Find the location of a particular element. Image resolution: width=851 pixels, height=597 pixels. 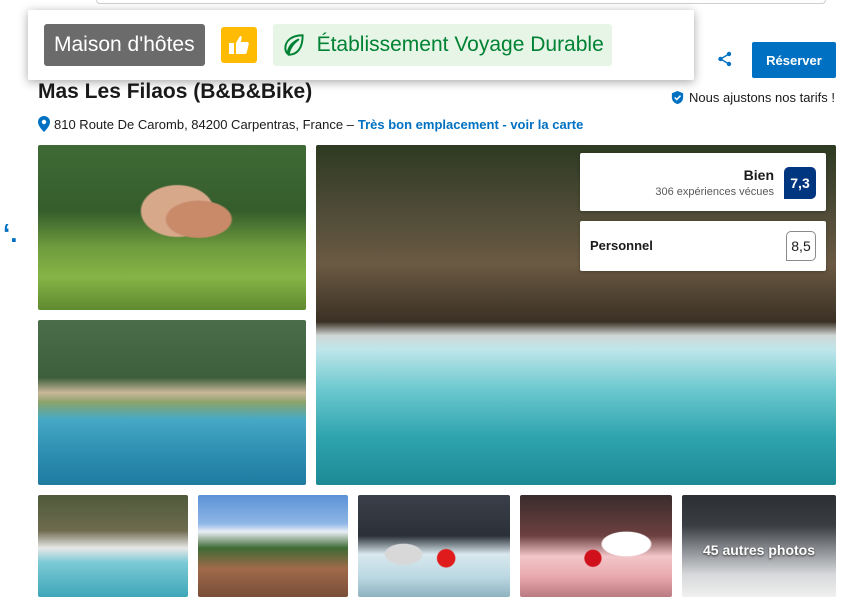

gallery-thumb-pool is located at coordinates (113, 546).